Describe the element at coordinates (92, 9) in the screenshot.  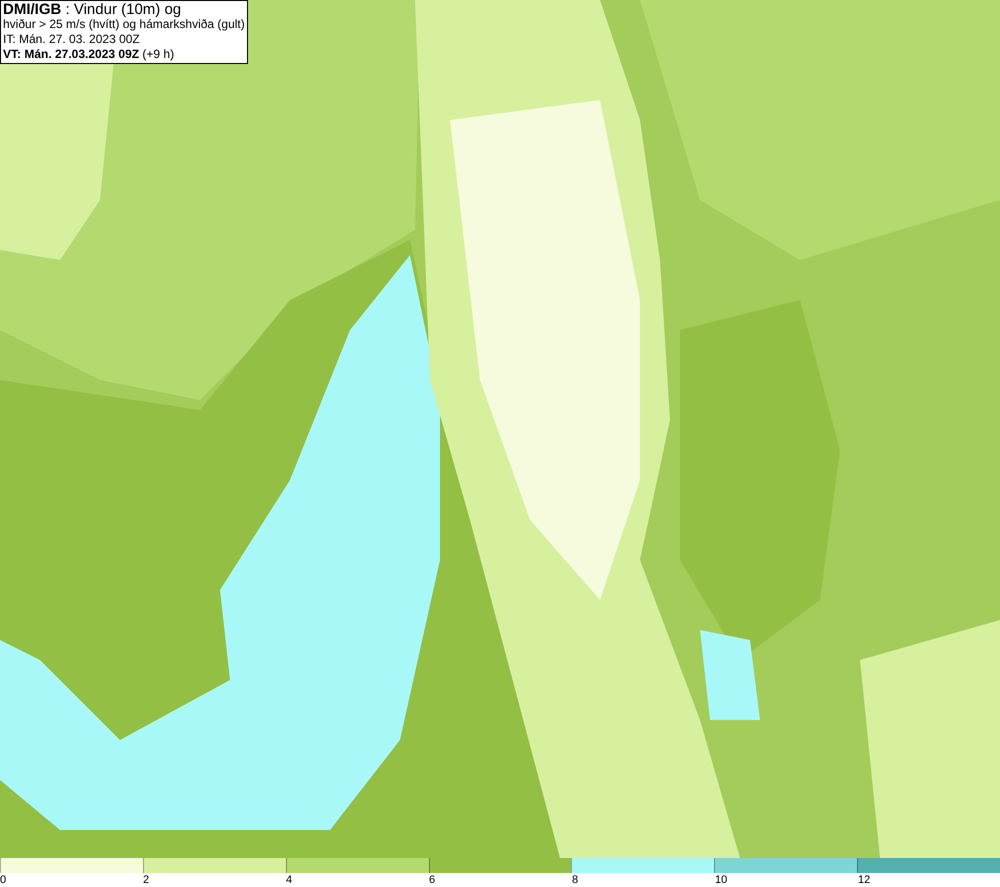
I see `map-title: DMI/IGB : Vindur (10m) og` at that location.